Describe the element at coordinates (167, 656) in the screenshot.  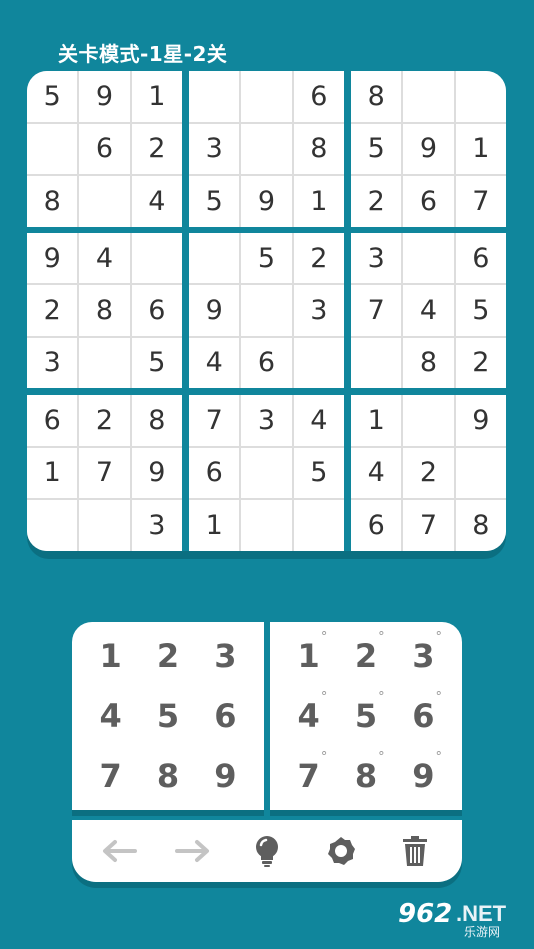
I see `number-key: 2` at that location.